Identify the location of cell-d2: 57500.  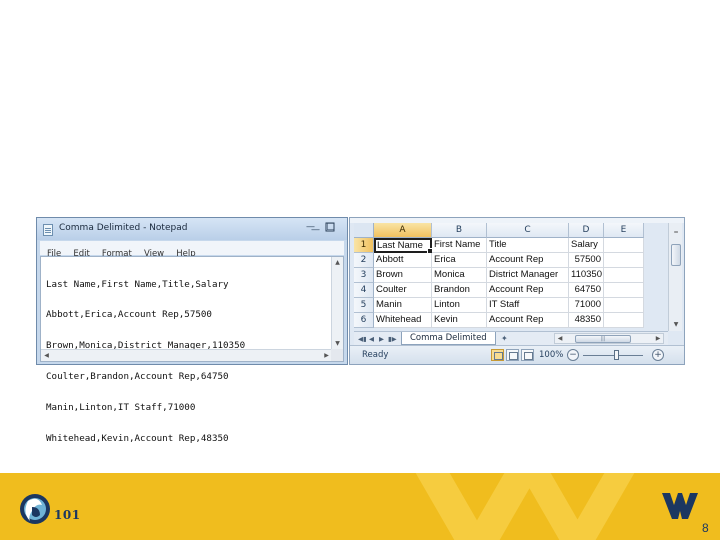
(586, 260).